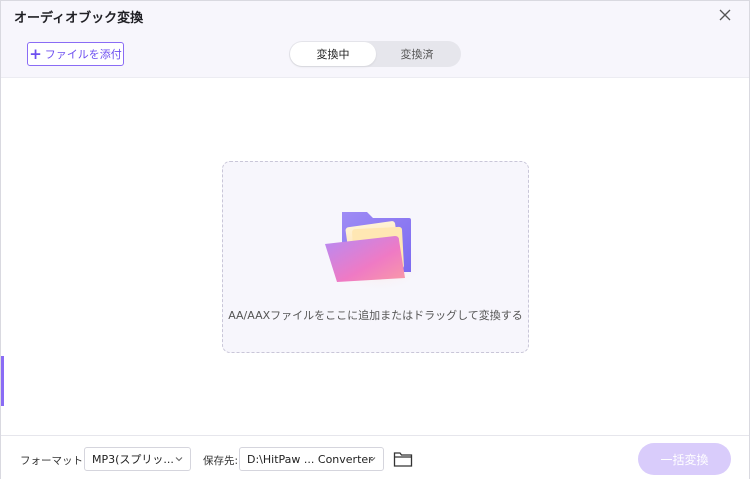 This screenshot has height=479, width=750. Describe the element at coordinates (79, 18) in the screenshot. I see `window-title: オーディオブック変換` at that location.